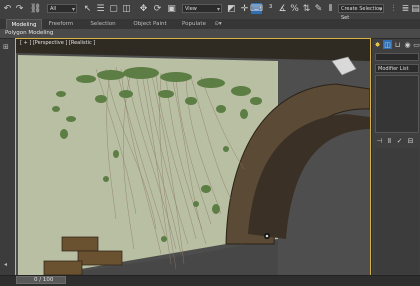 The height and width of the screenshot is (286, 420). What do you see at coordinates (194, 24) in the screenshot?
I see `tab-populate: Populate` at bounding box center [194, 24].